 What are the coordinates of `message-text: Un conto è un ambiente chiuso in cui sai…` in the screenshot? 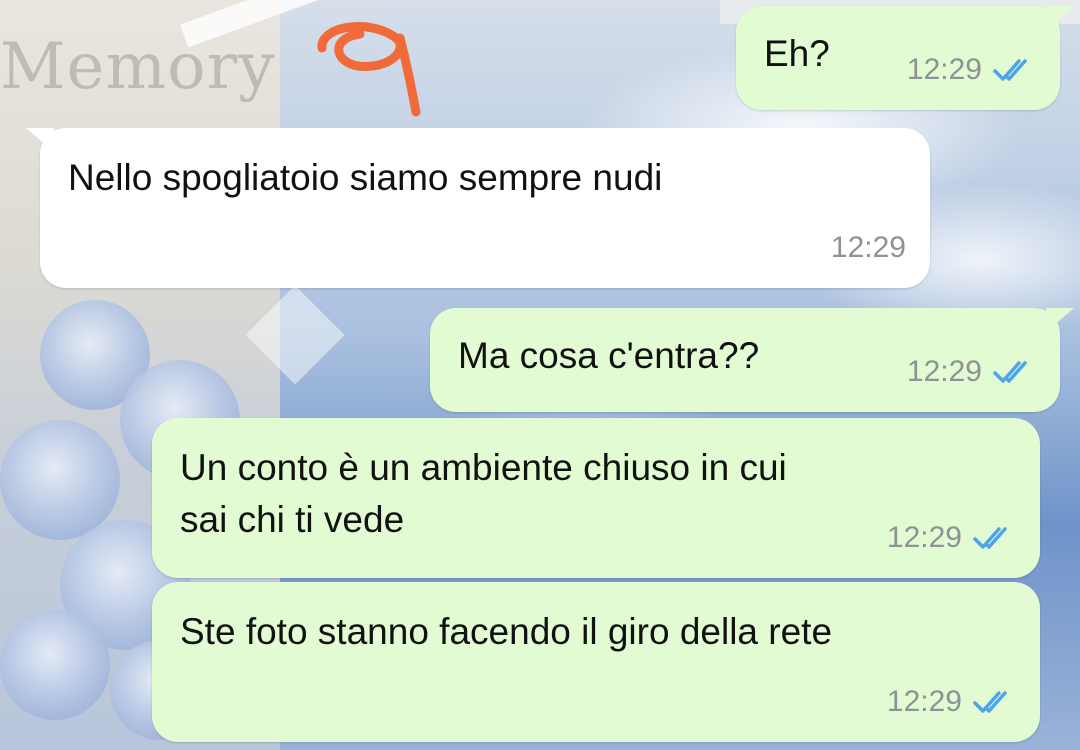 It's located at (483, 493).